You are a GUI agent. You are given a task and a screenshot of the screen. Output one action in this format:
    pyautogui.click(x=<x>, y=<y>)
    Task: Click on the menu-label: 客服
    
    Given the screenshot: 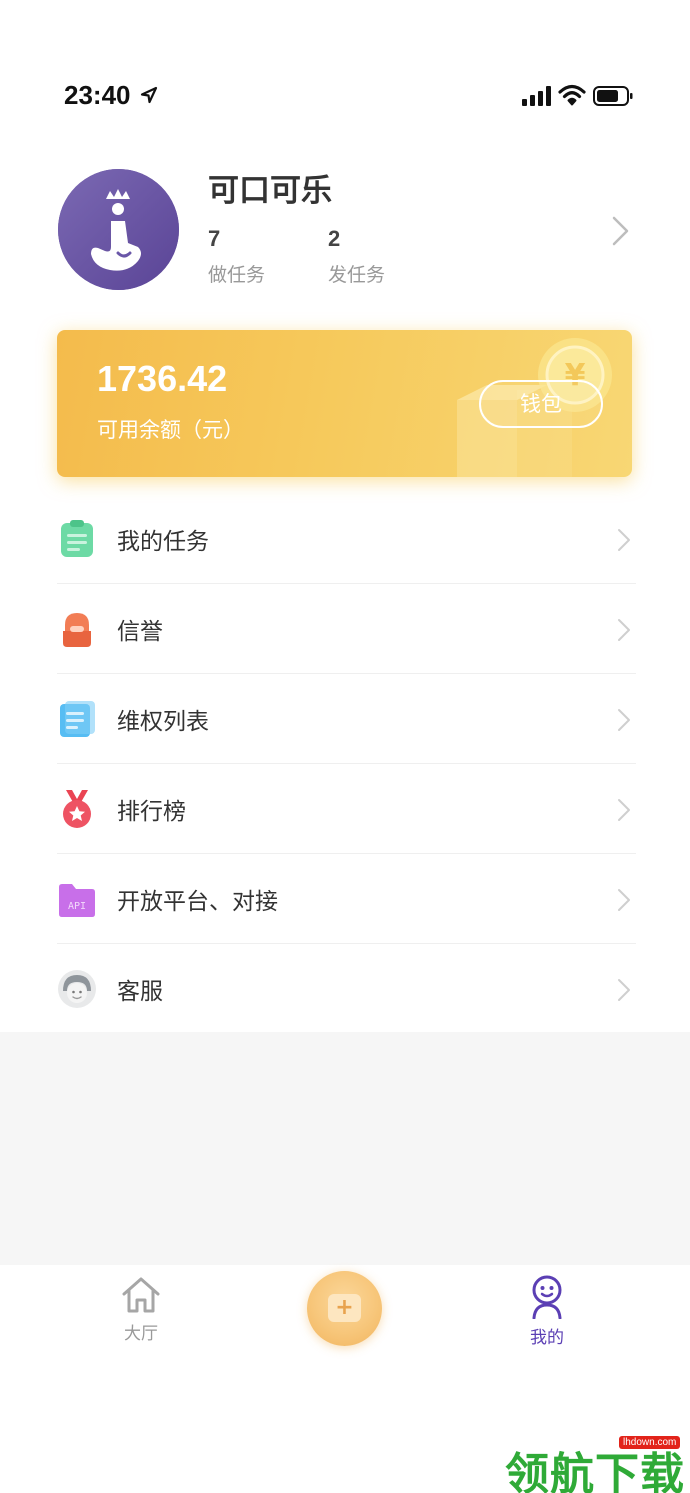 What is the action you would take?
    pyautogui.click(x=140, y=992)
    